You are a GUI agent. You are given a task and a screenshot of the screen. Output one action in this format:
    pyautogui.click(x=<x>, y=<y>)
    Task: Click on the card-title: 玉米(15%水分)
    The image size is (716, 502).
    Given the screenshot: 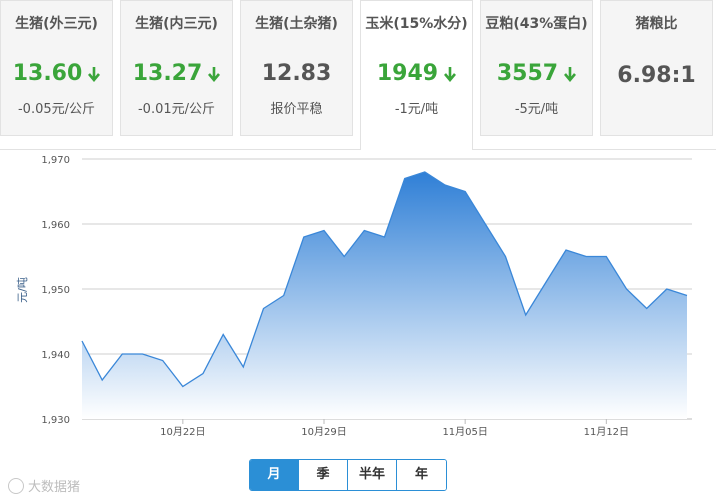 What is the action you would take?
    pyautogui.click(x=416, y=24)
    